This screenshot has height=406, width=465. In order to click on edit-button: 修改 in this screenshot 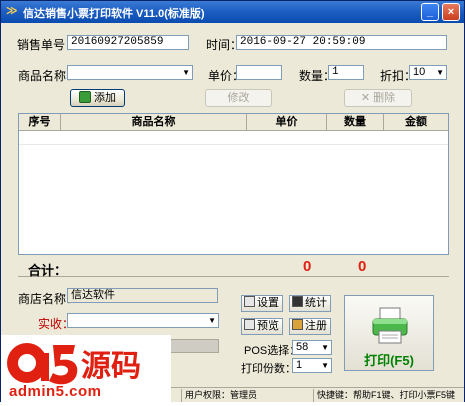, I will do `click(238, 98)`.